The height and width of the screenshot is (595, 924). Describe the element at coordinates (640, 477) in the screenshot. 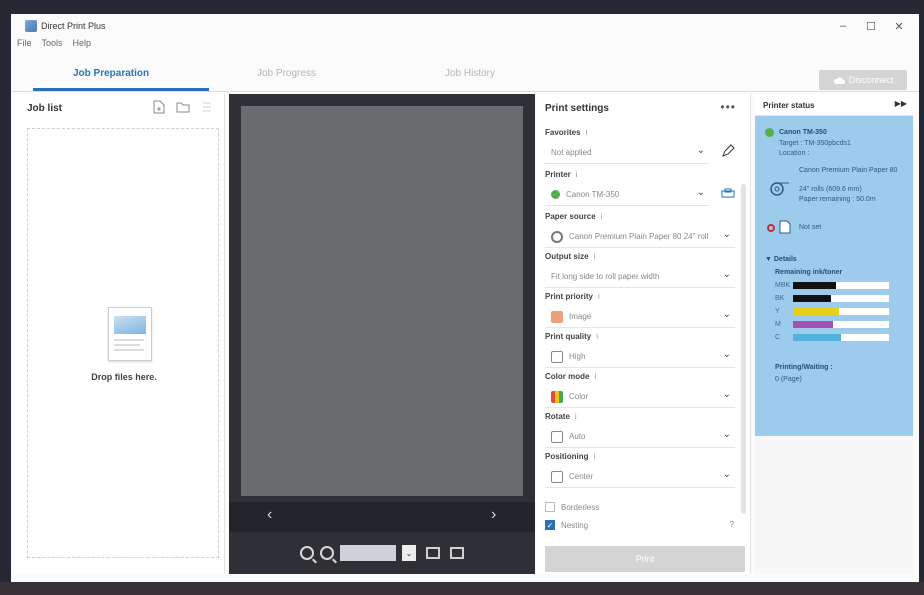

I see `positioning-dropdown: Center ⌄` at that location.